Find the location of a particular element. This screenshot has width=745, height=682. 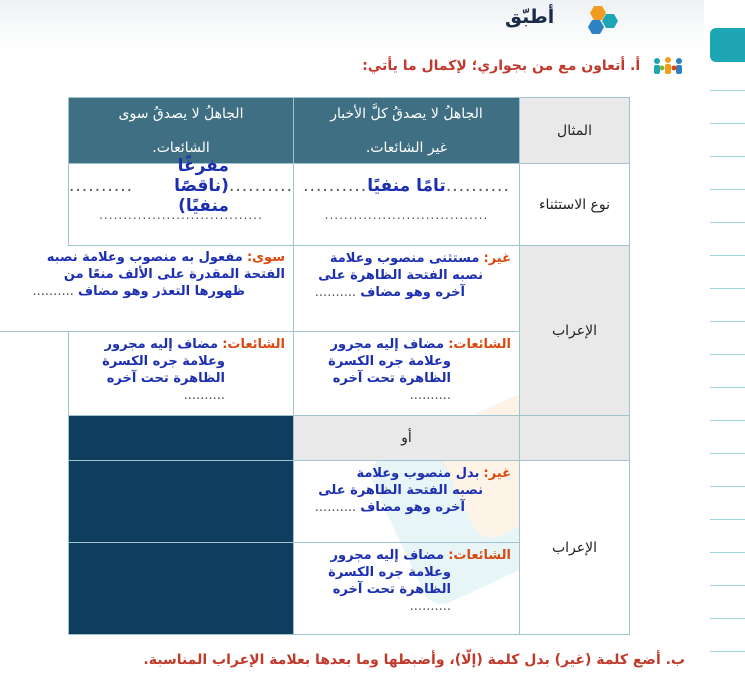

label-parsing-2: الإعراب is located at coordinates (574, 547).